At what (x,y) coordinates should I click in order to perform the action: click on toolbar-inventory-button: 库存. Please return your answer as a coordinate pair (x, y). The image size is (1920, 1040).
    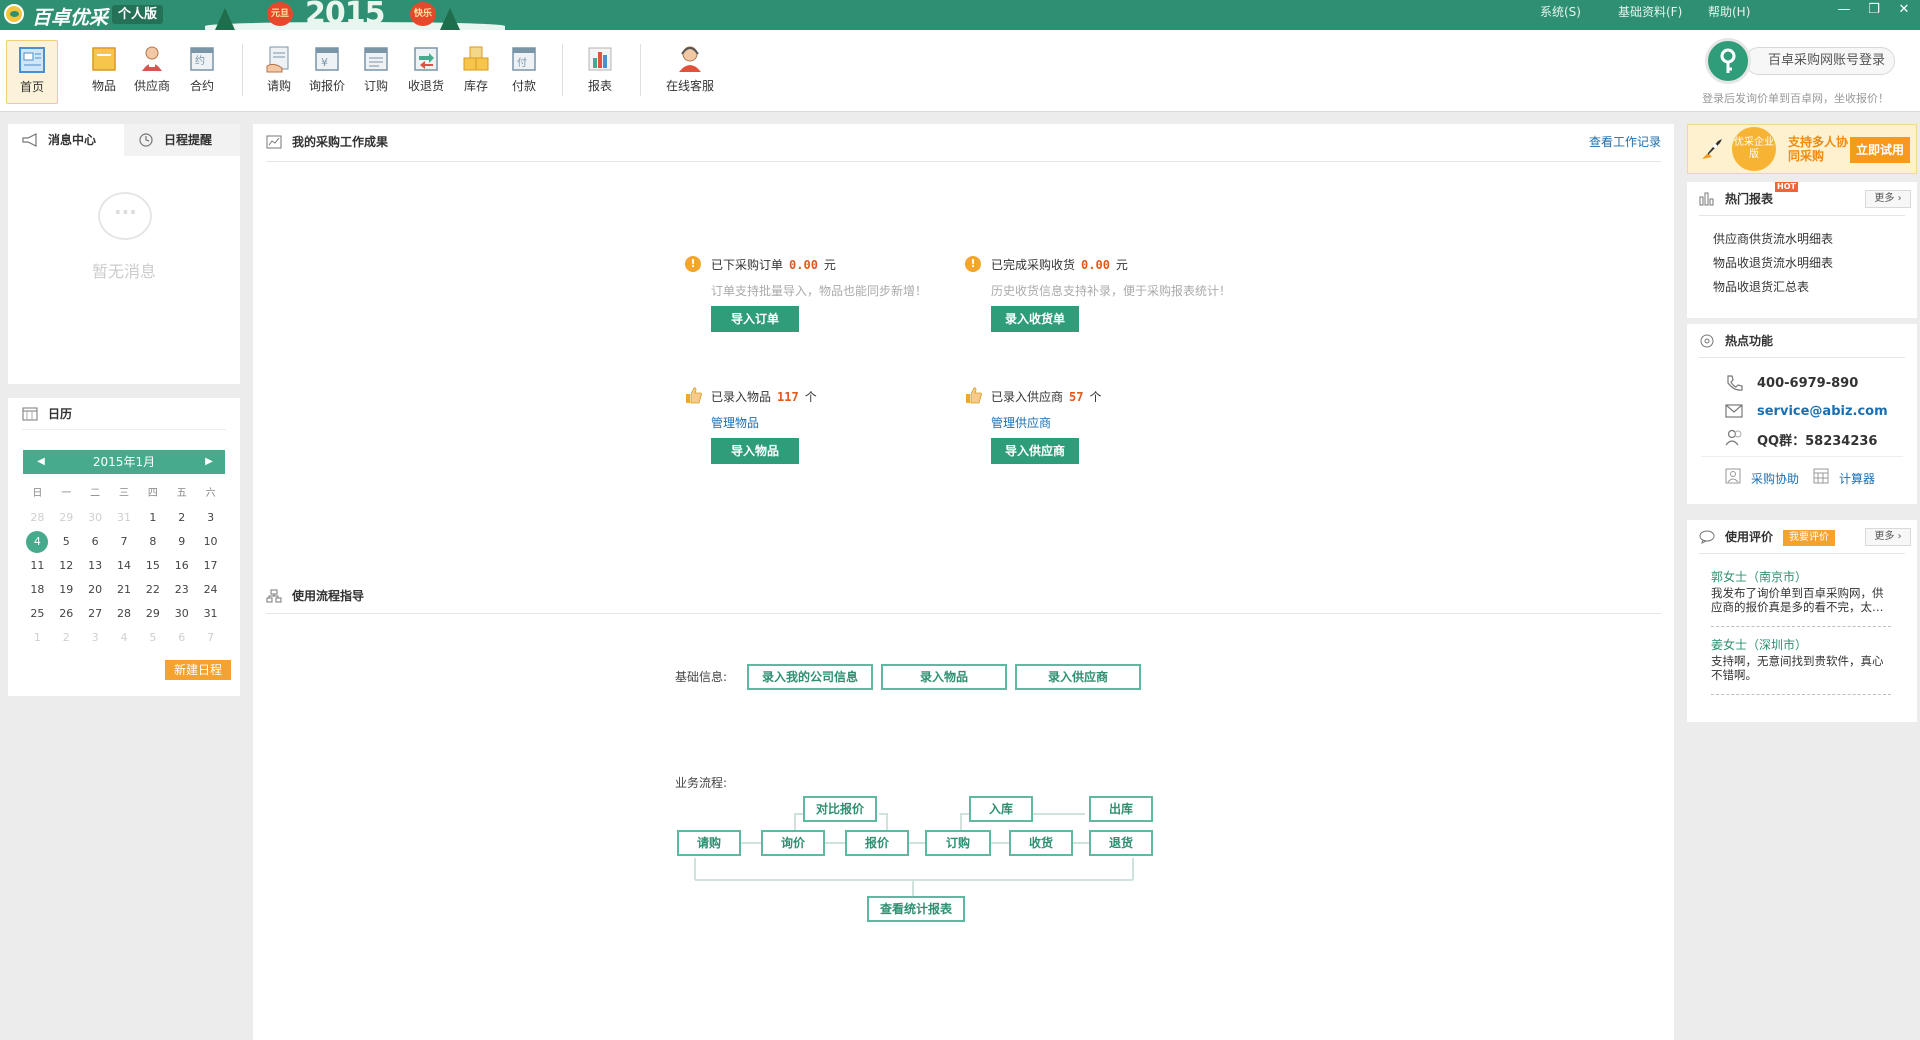
    Looking at the image, I should click on (476, 72).